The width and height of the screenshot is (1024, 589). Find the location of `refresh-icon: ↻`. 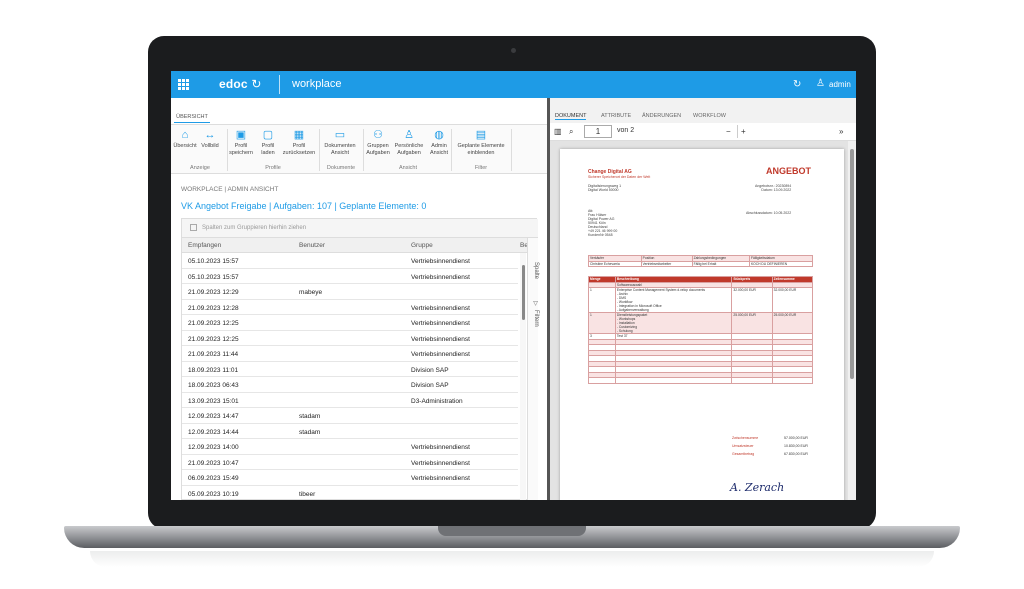

refresh-icon: ↻ is located at coordinates (797, 84).